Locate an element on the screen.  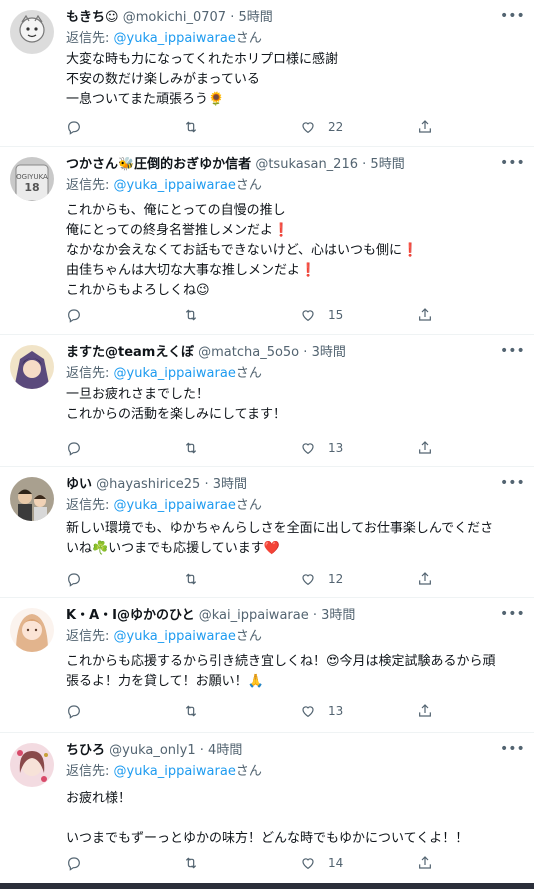
tweet-actions: 22 is located at coordinates (270, 127).